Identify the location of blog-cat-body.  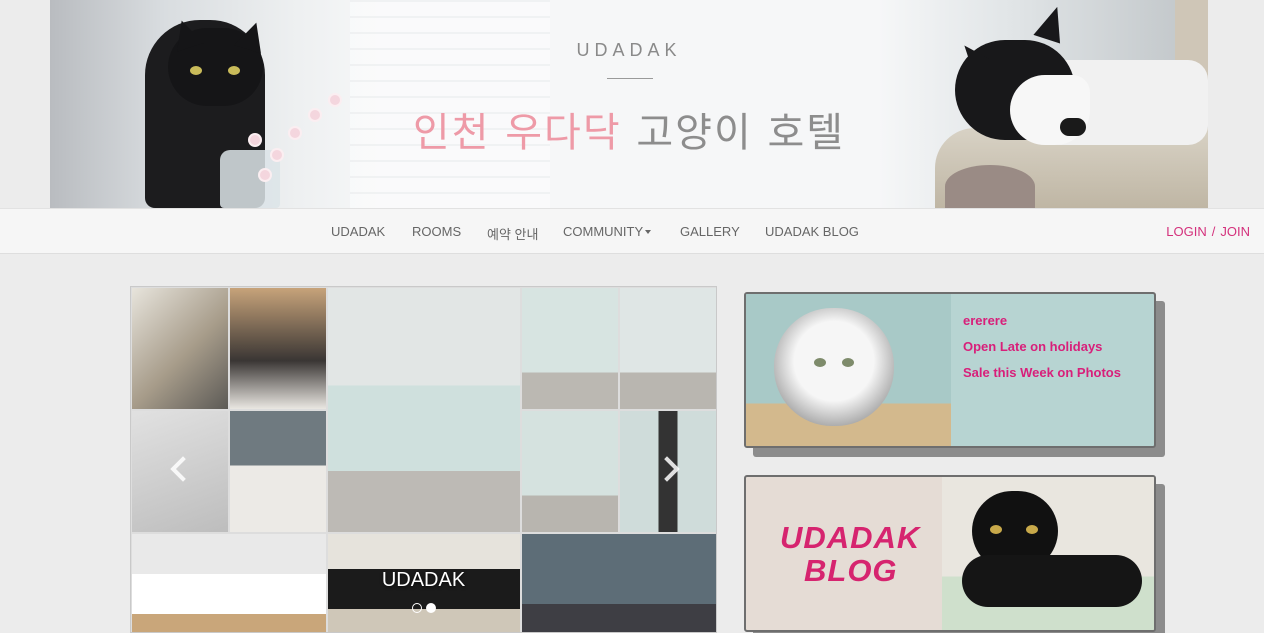
(1052, 581).